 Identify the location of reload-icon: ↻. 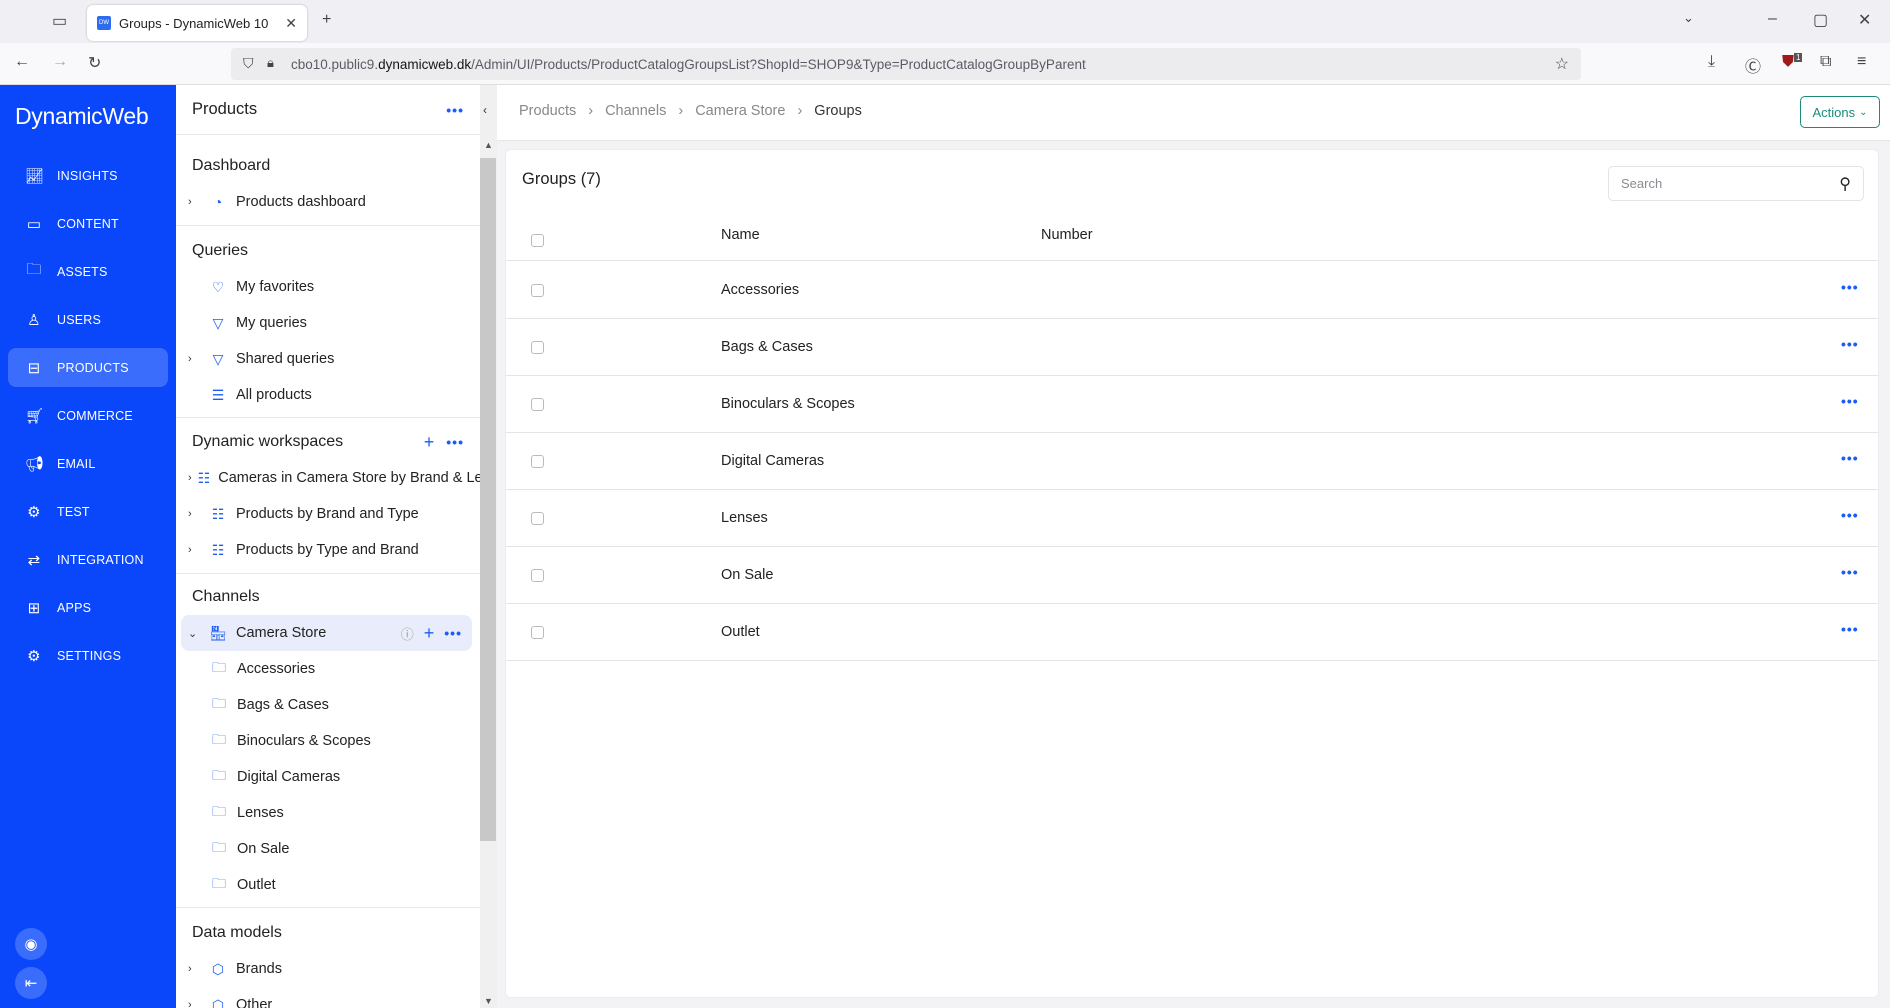
(94, 63).